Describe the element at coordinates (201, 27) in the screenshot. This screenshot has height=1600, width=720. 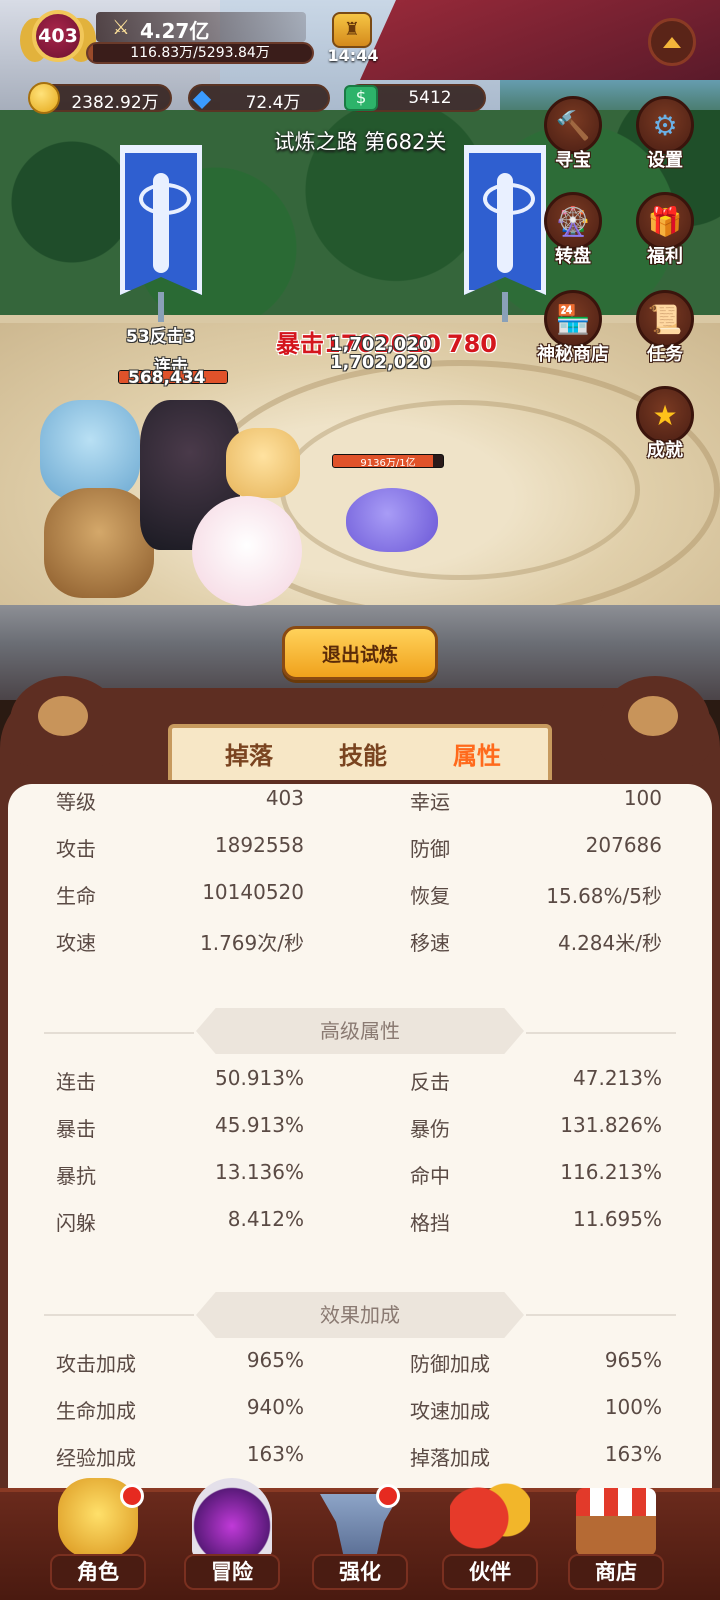
I see `combat-power: ⚔ 4.27亿` at that location.